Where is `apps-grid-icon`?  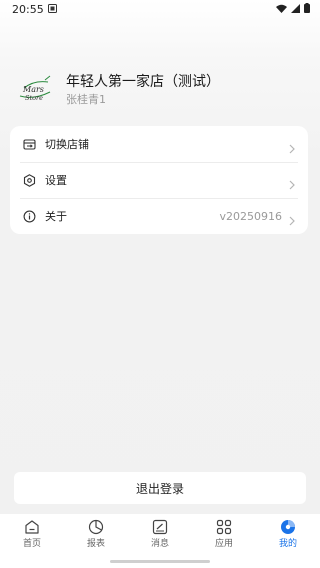
apps-grid-icon is located at coordinates (224, 527).